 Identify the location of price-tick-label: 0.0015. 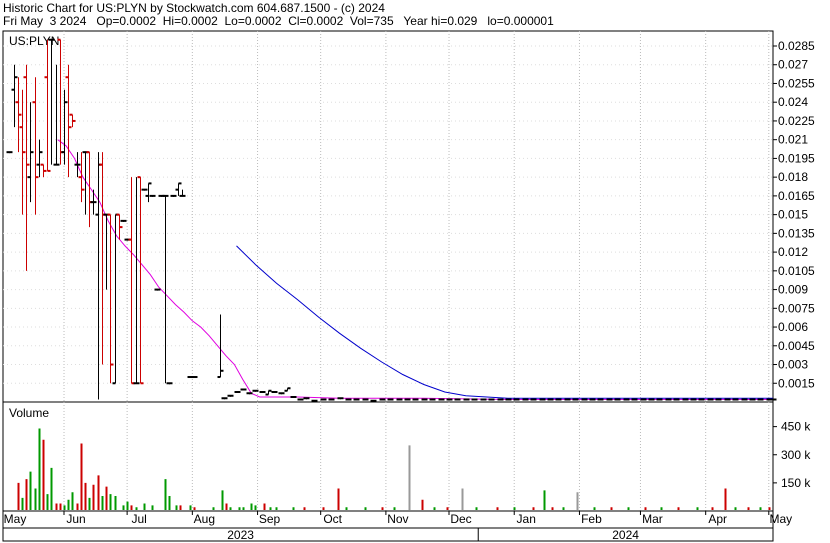
(796, 383).